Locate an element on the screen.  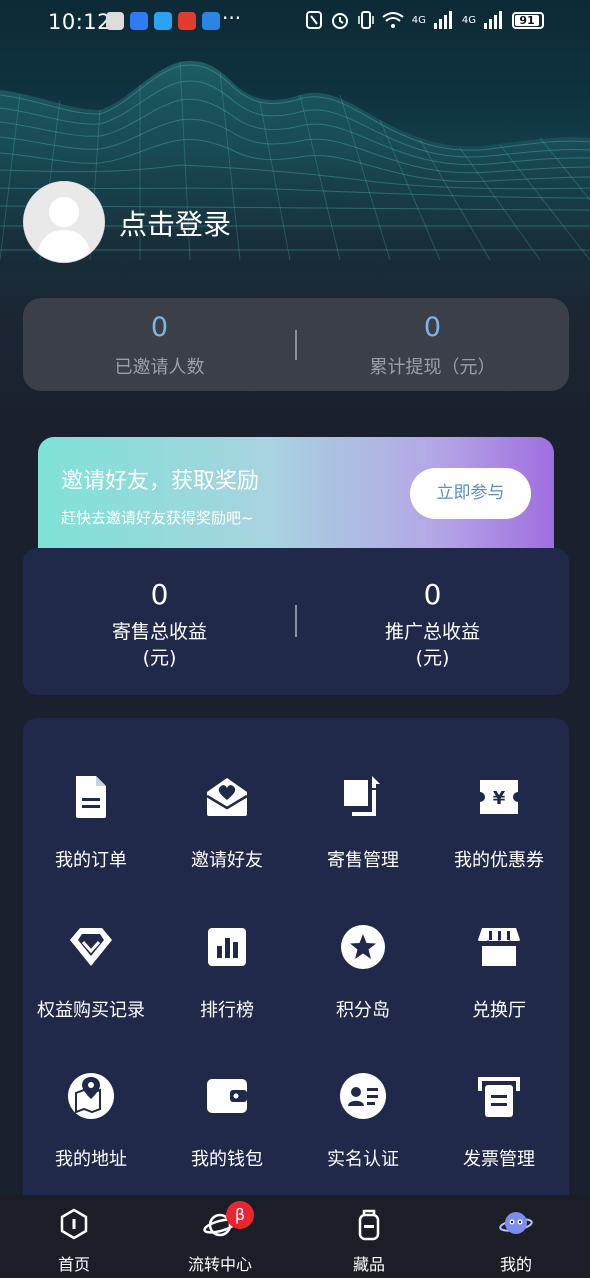
menu-item-label: 我的优惠券 is located at coordinates (499, 860).